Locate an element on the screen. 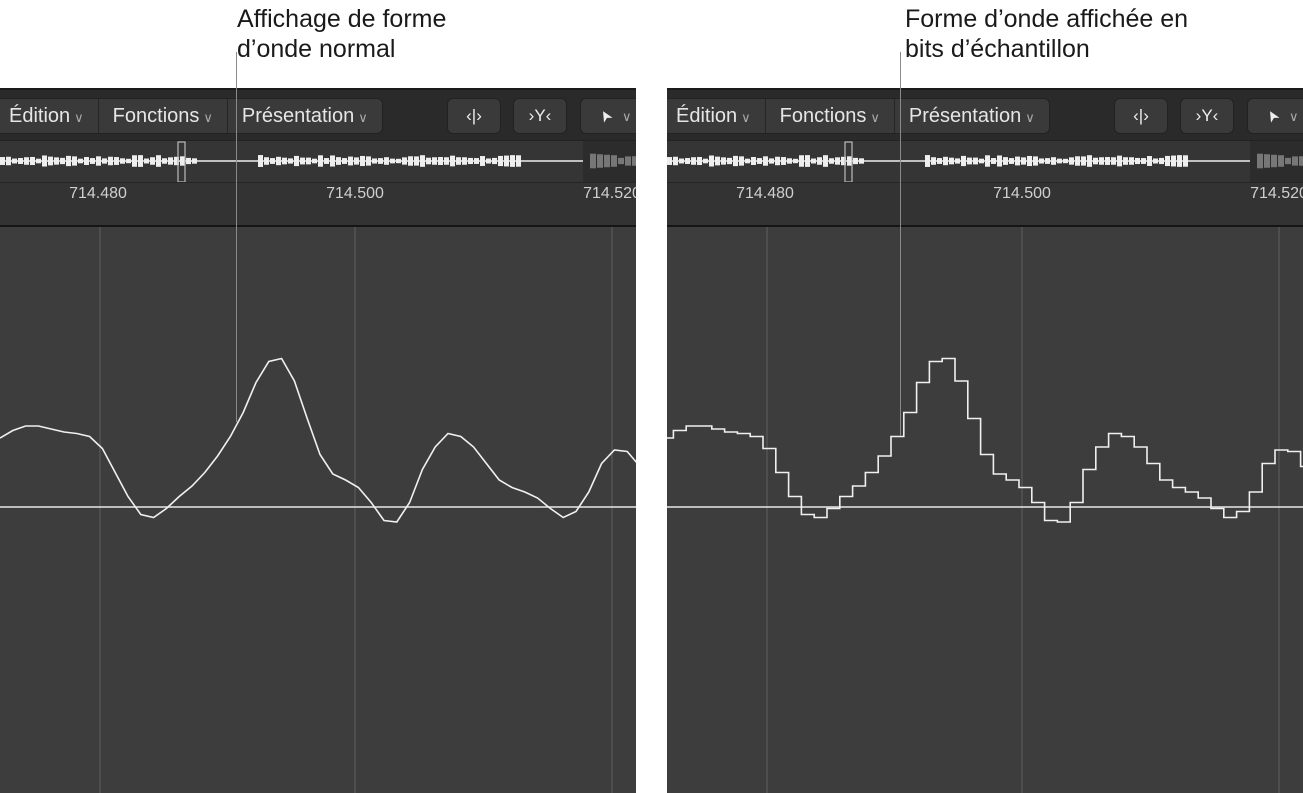 This screenshot has width=1303, height=793. ruler-label: 714.480 is located at coordinates (98, 193).